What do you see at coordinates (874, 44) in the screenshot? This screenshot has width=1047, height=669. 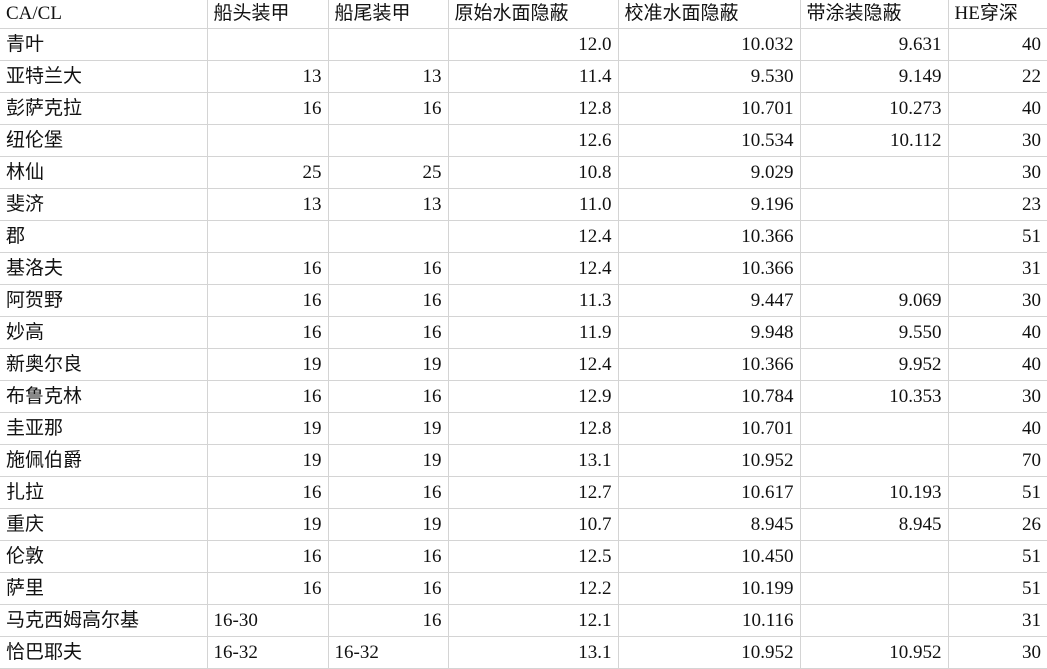 I see `cell-camo-conceal: 9.631` at bounding box center [874, 44].